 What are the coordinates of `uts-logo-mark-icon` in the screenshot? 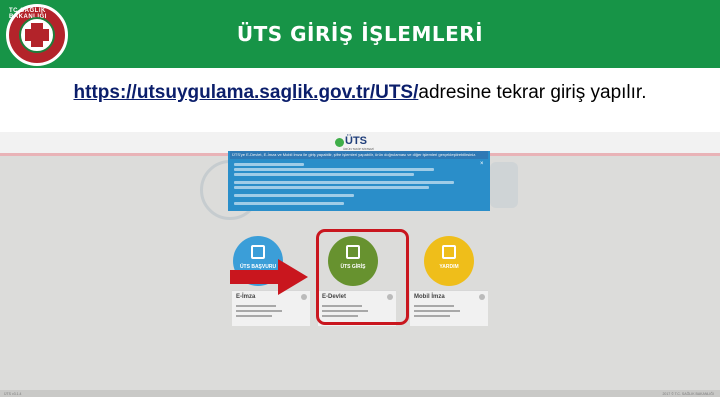 It's located at (339, 142).